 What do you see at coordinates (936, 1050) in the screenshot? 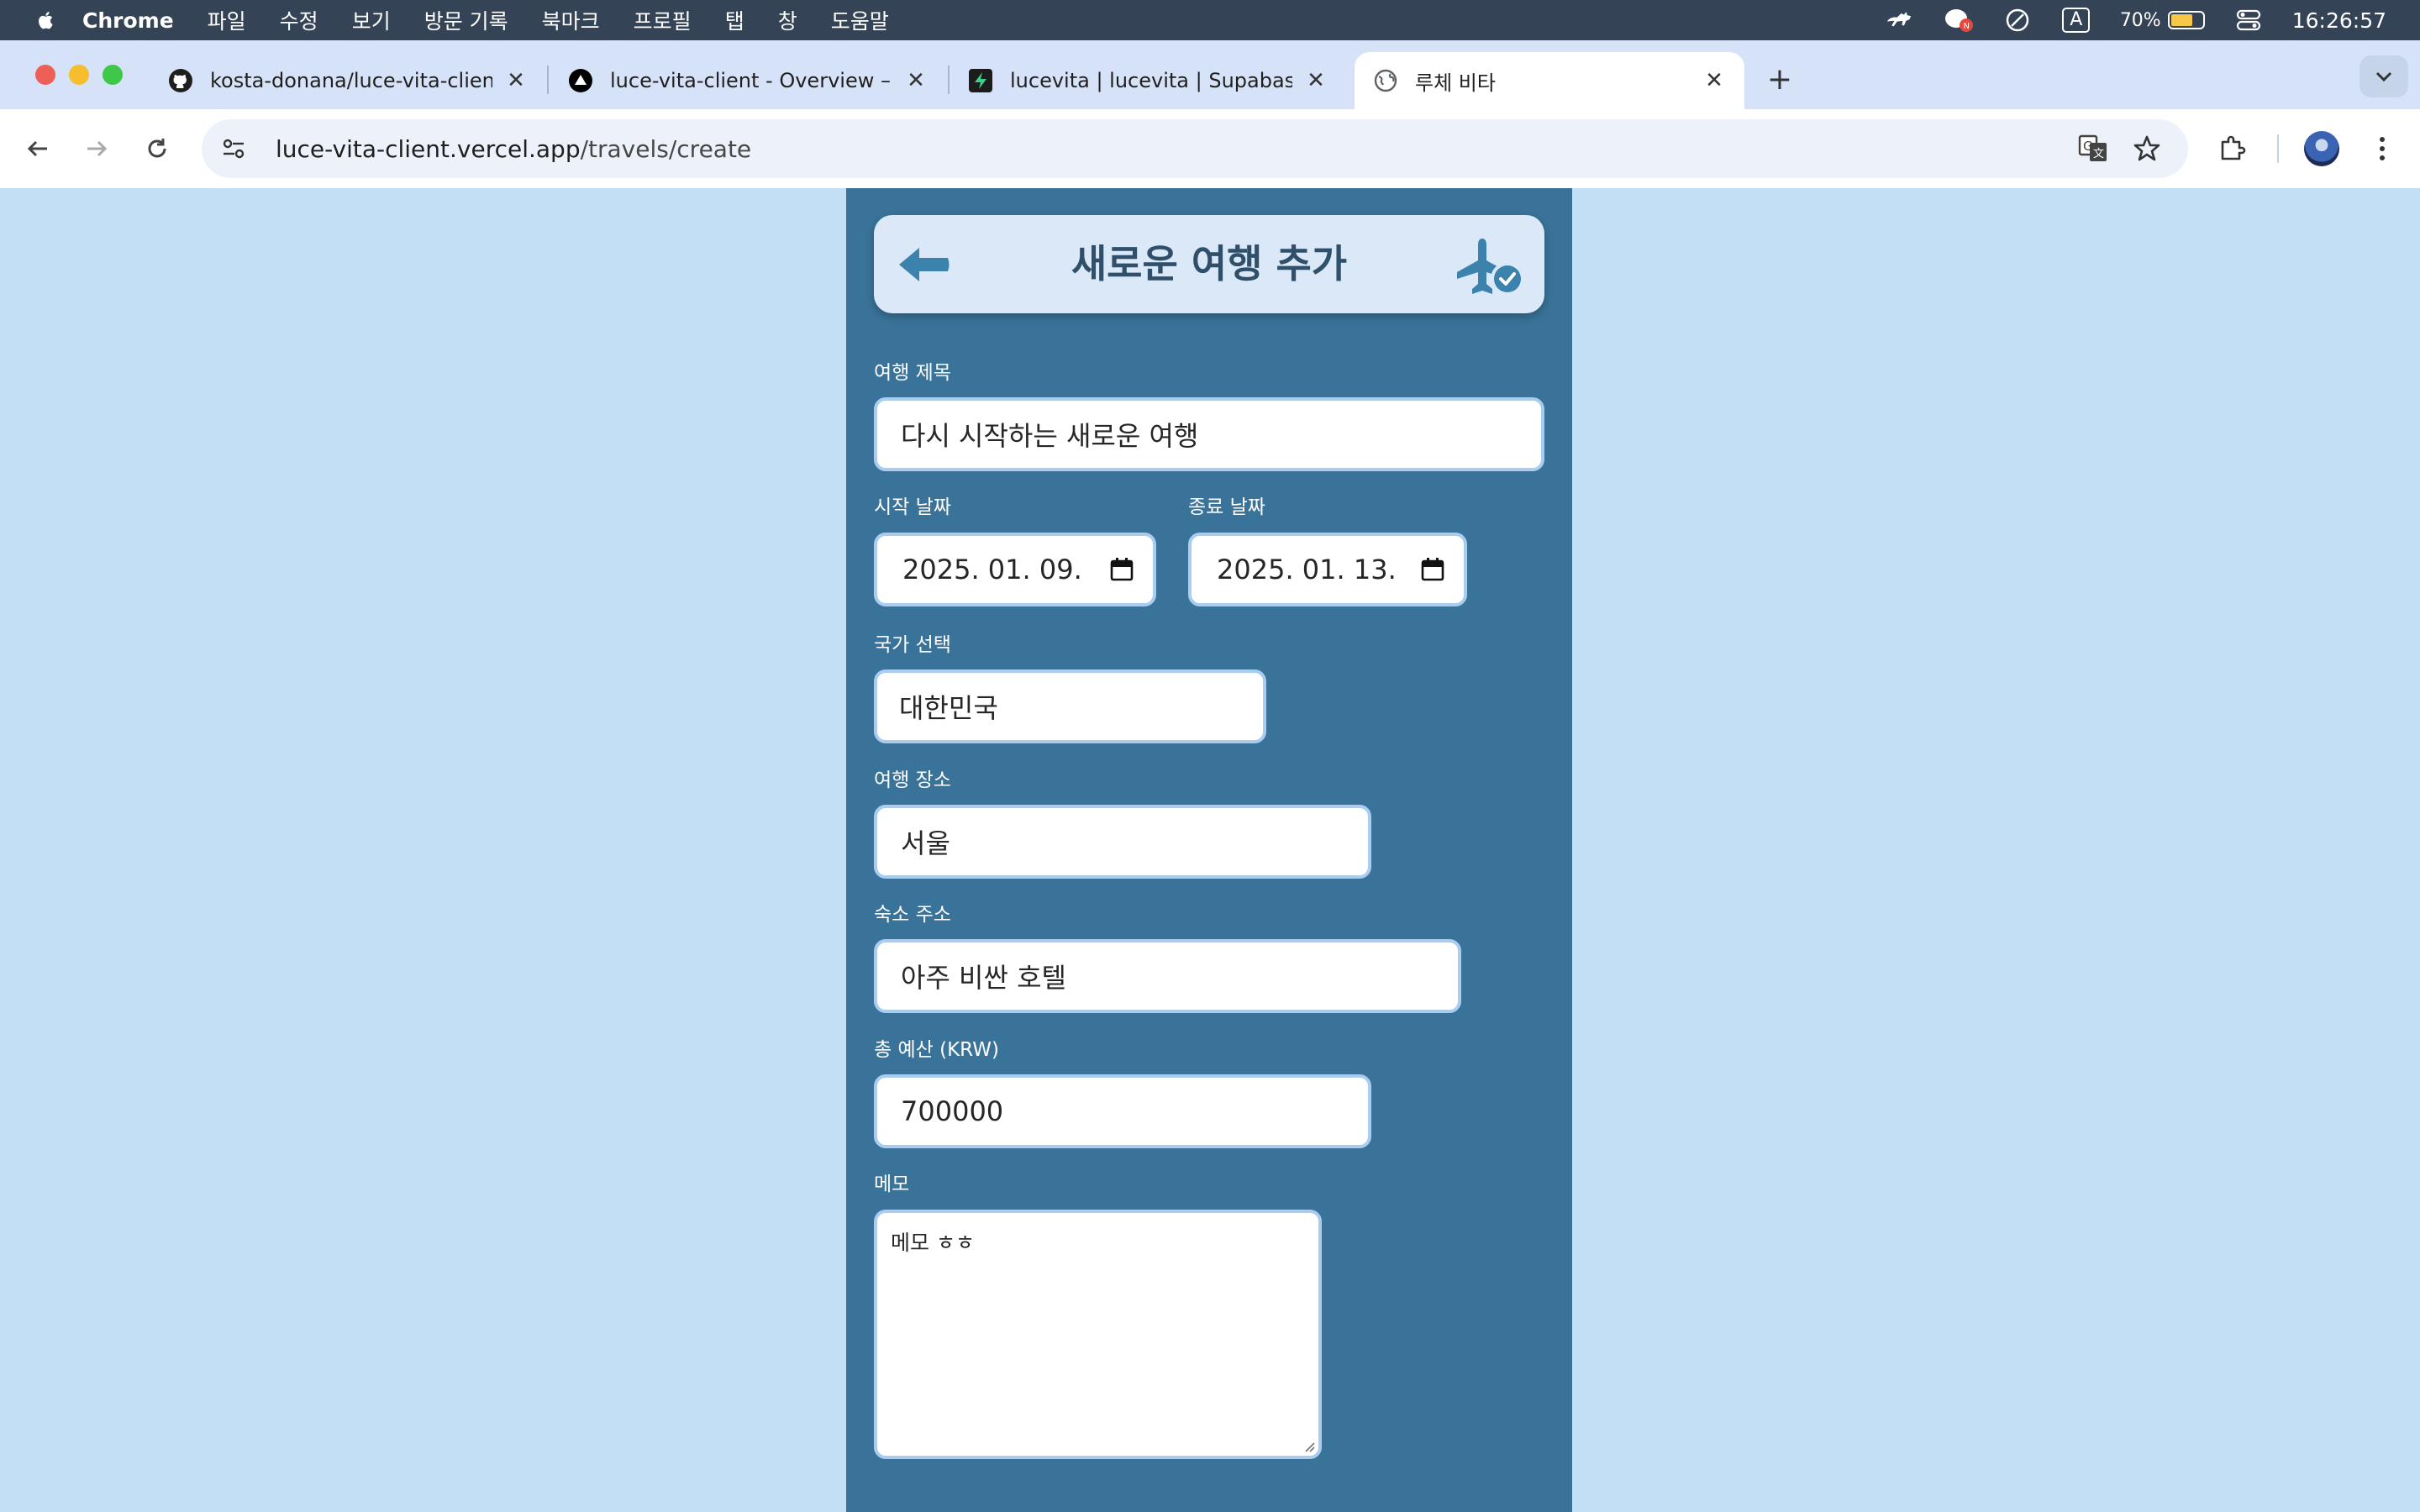
I see `budget-label: 총 예산 (KRW)` at bounding box center [936, 1050].